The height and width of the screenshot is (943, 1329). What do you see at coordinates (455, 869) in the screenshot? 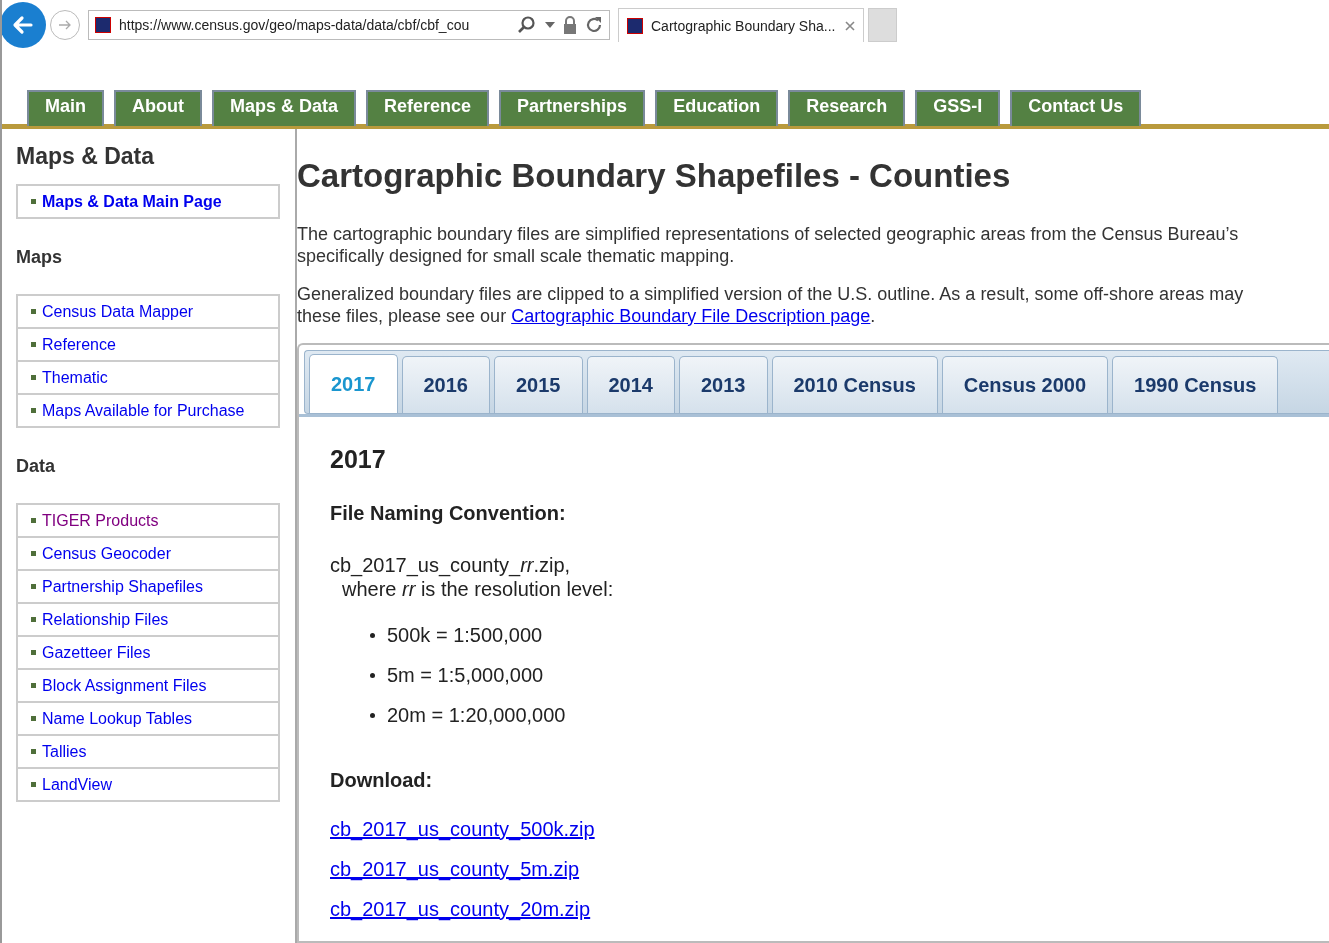
I see `download-link: cb_2017_us_county_5m.zip` at bounding box center [455, 869].